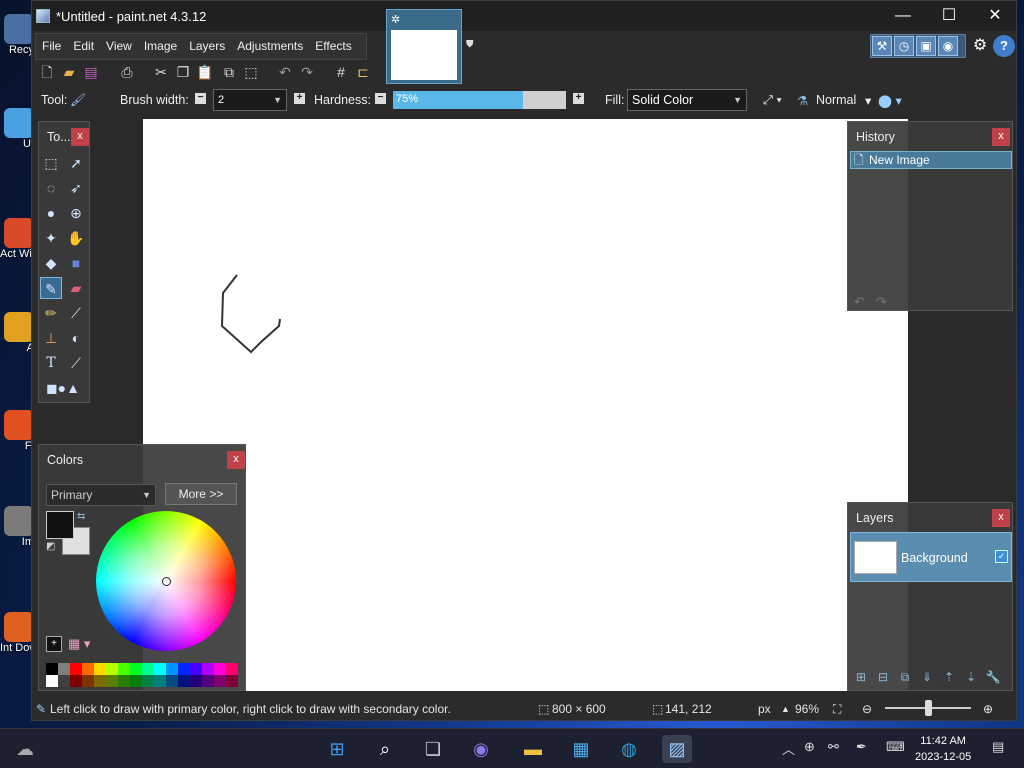 The image size is (1024, 768). I want to click on move-selected-pixels-tool-icon: ➚, so click(76, 163).